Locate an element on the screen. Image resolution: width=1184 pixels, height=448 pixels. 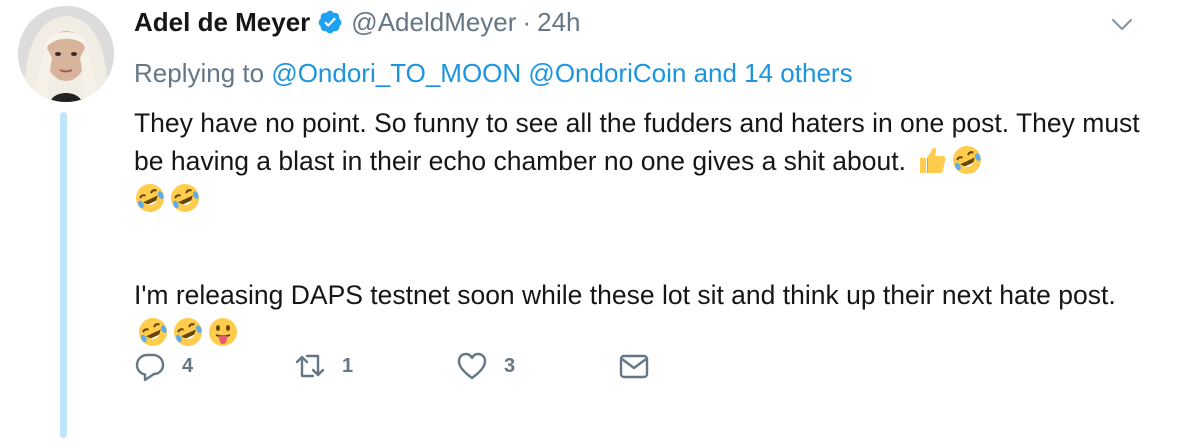
author-handle: @AdeldMeyer is located at coordinates (433, 22).